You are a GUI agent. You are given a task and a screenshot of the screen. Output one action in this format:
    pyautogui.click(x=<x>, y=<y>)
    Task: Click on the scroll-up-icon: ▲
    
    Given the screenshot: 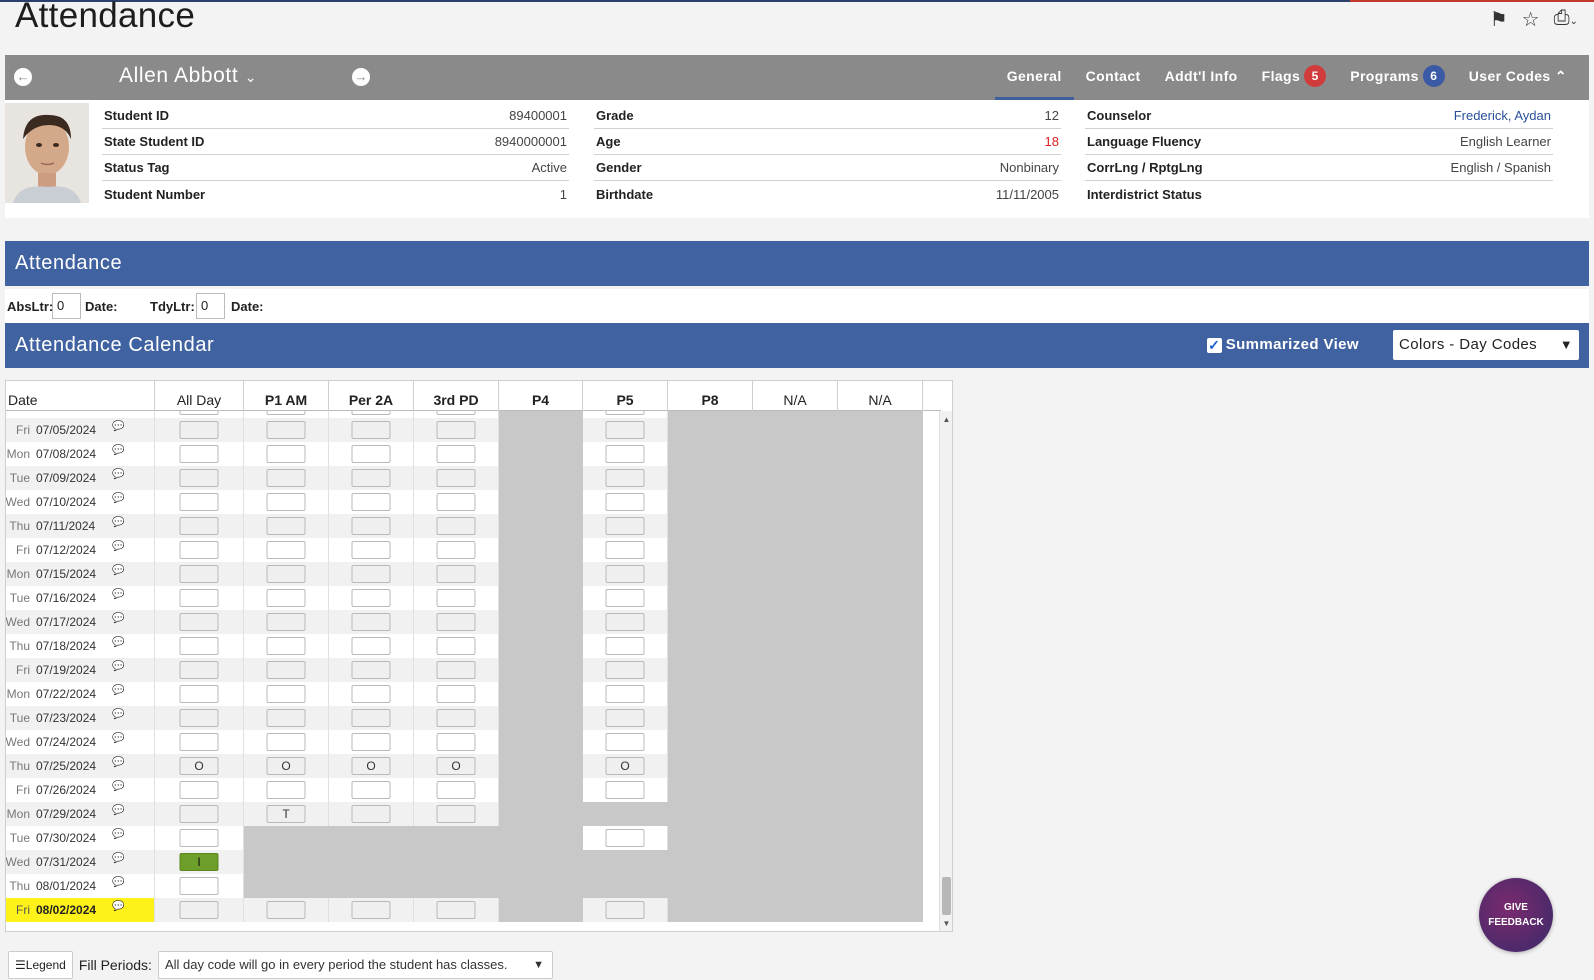 What is the action you would take?
    pyautogui.click(x=946, y=420)
    